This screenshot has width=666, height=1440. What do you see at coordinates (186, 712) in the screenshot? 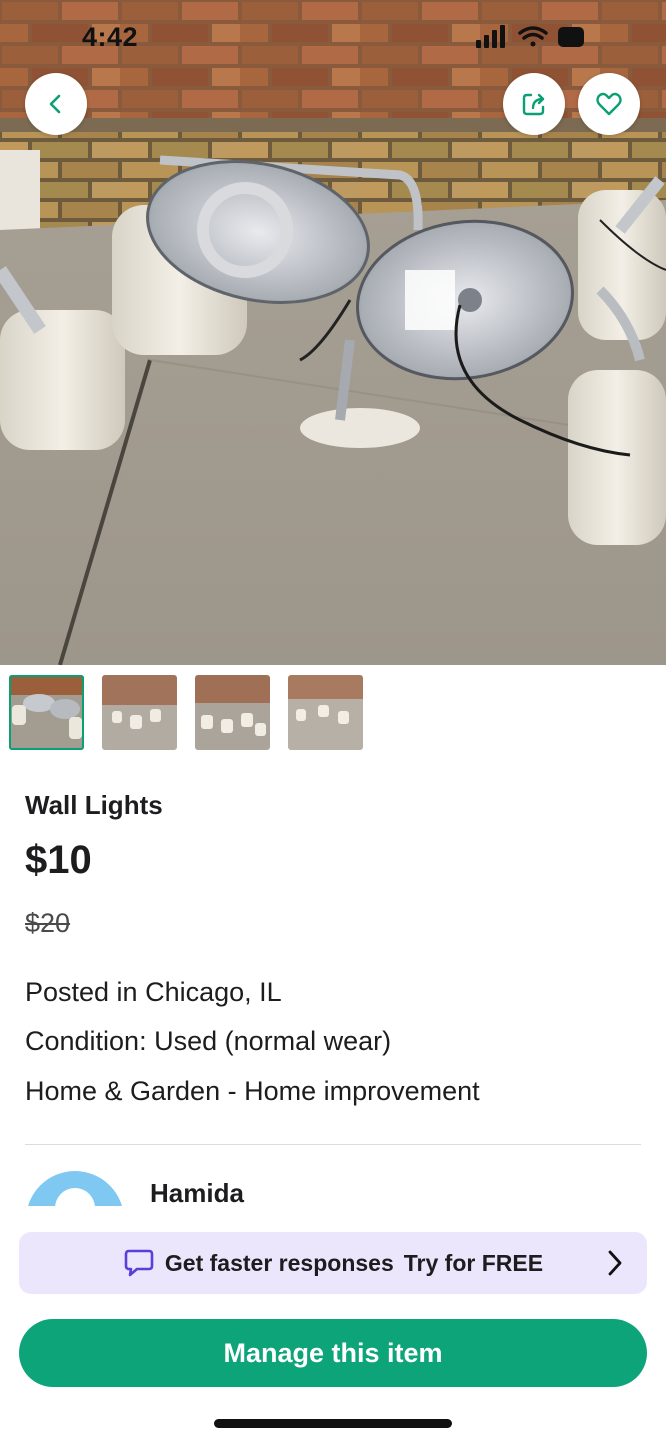
I see `thumbnail-strip` at bounding box center [186, 712].